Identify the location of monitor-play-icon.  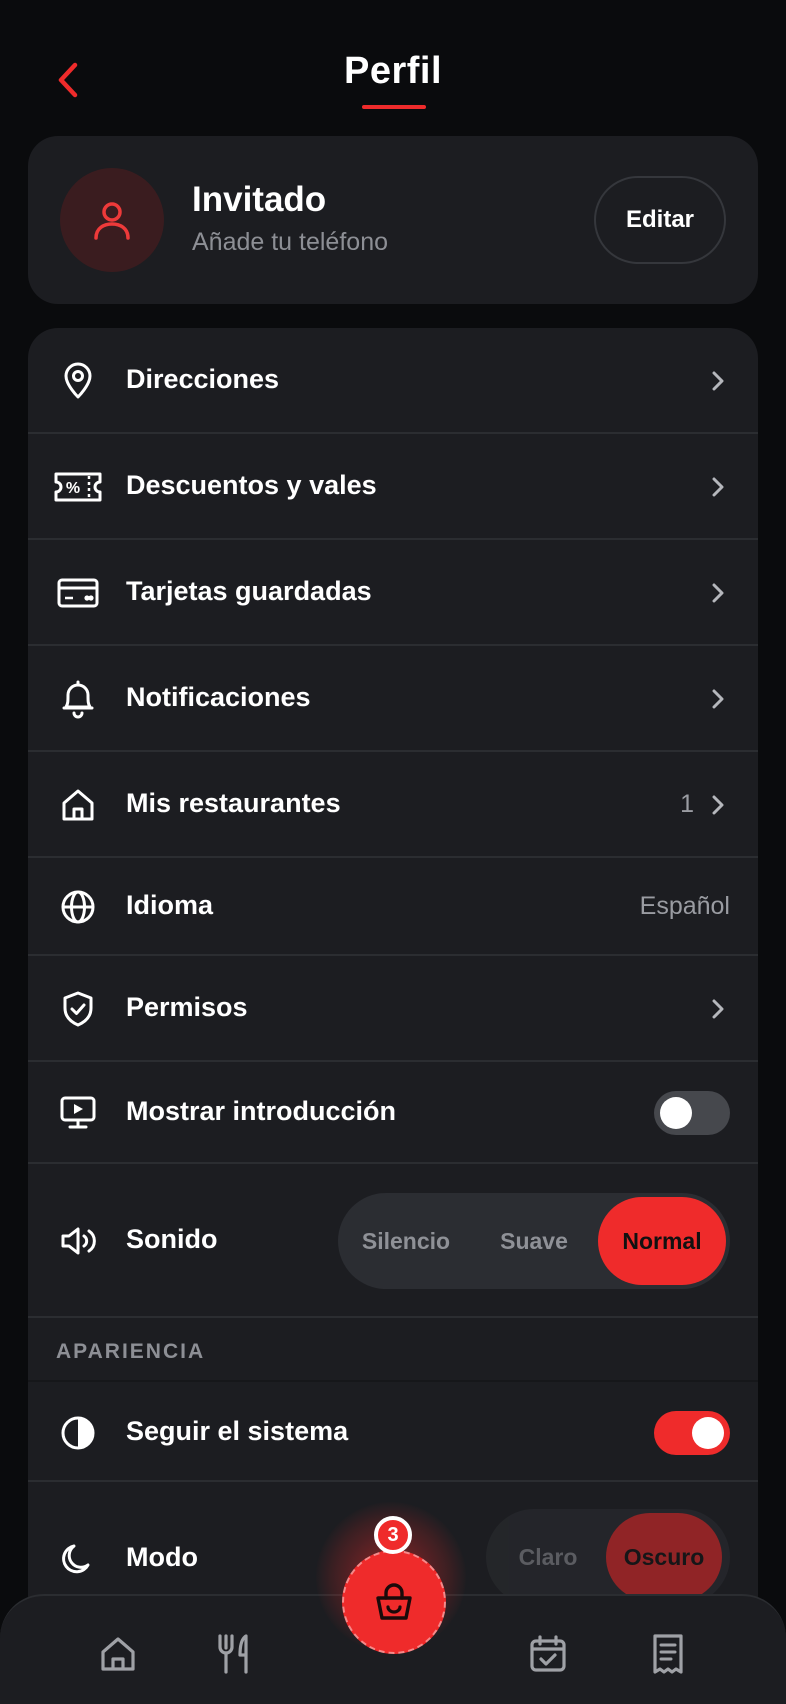
(78, 1113).